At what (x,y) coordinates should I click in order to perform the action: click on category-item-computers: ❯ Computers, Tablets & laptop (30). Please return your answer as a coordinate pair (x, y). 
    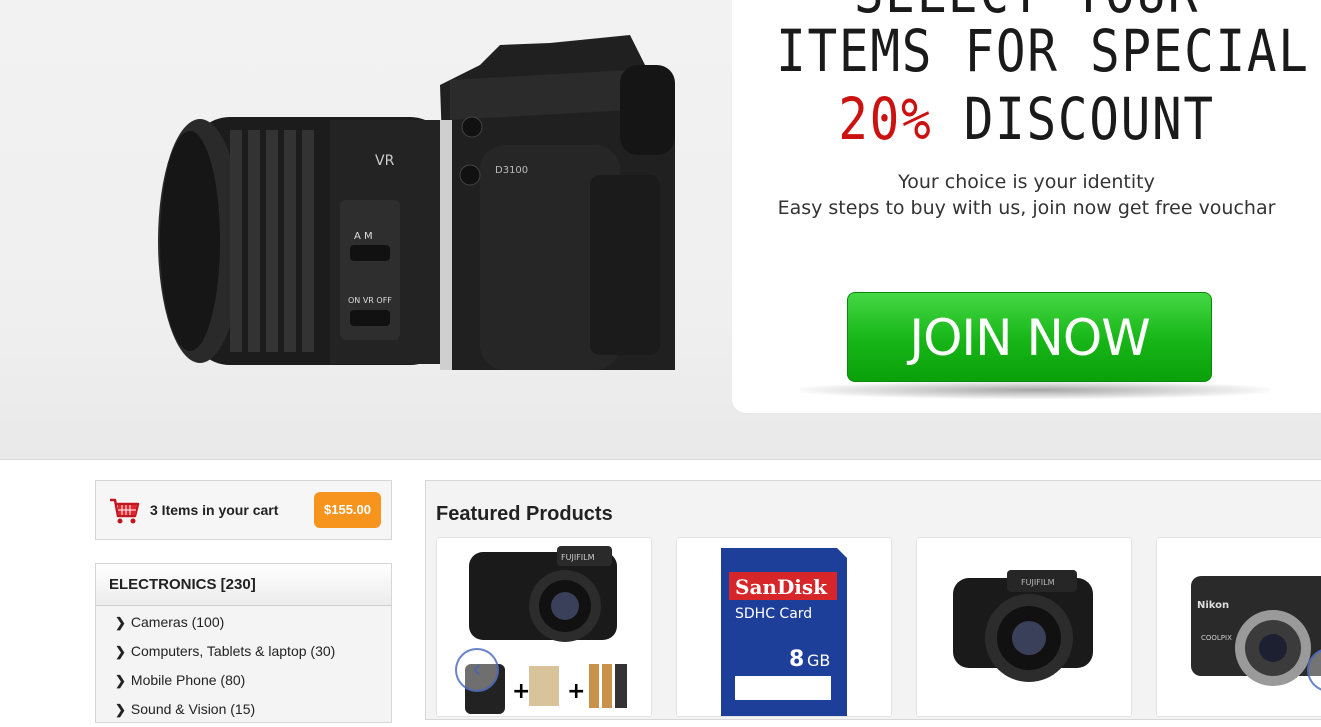
    Looking at the image, I should click on (243, 654).